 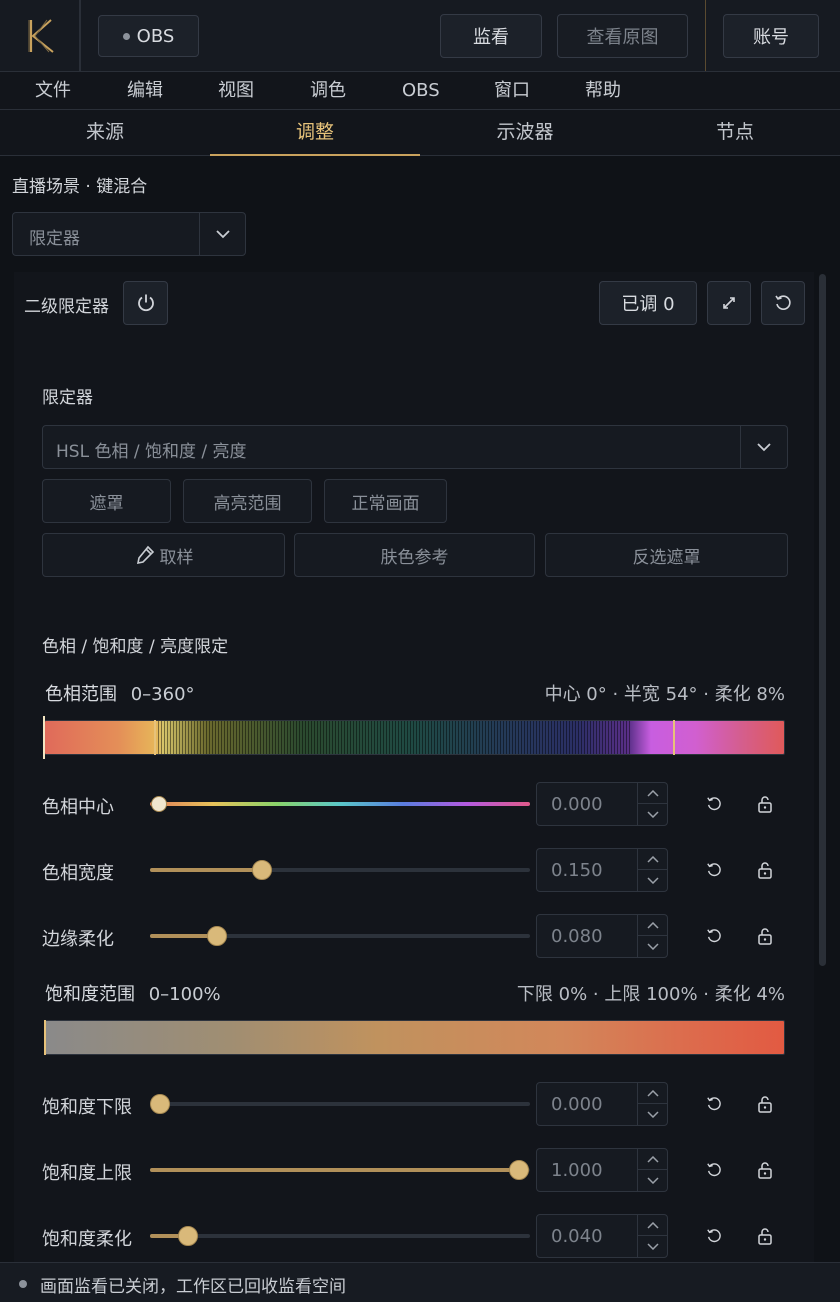 I want to click on sat-soften-slider, so click(x=340, y=1236).